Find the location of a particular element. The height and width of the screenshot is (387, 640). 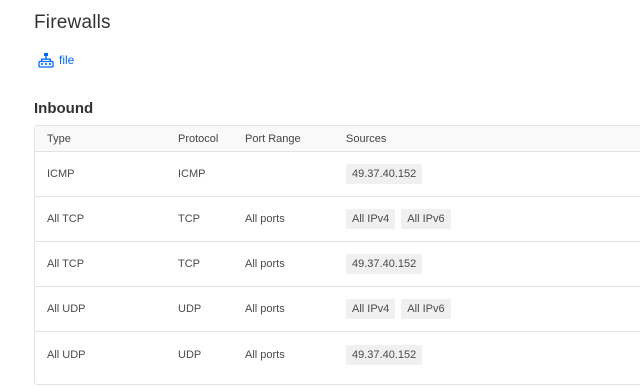

table-row: All UDP UDP All ports All IPv4 All IPv6 is located at coordinates (337, 309).